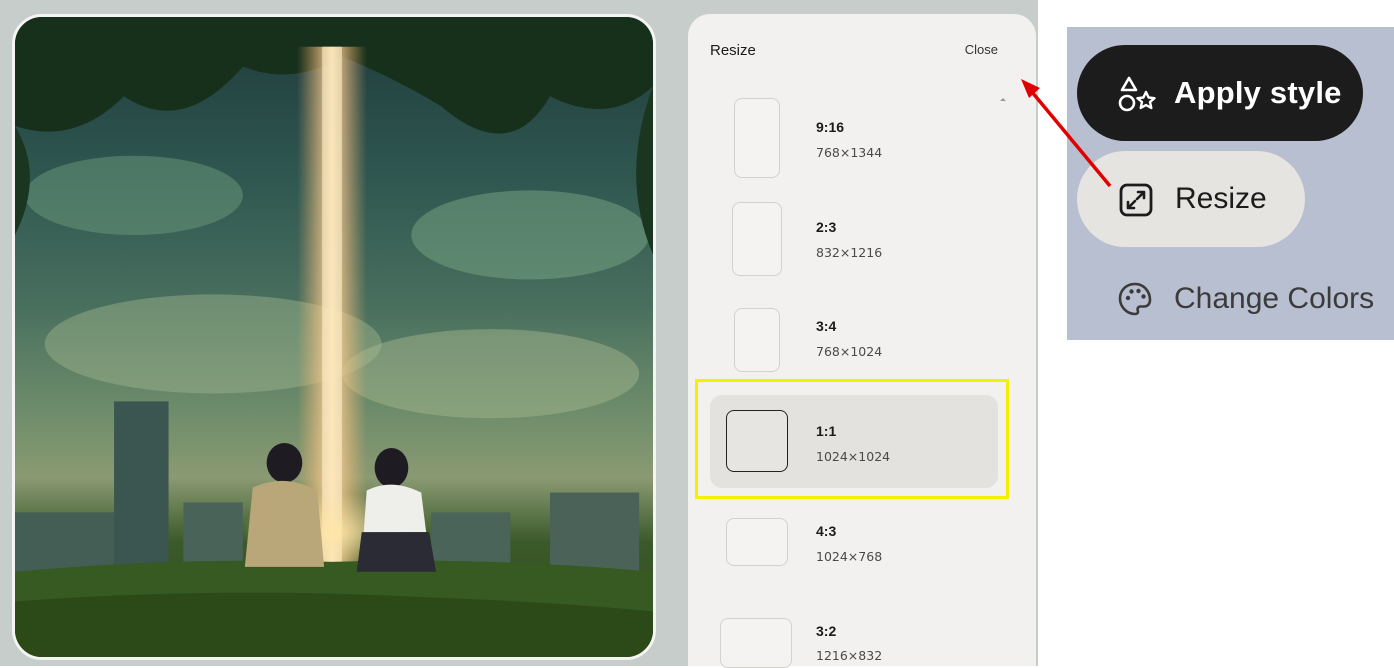  I want to click on panel-title: Resize, so click(733, 50).